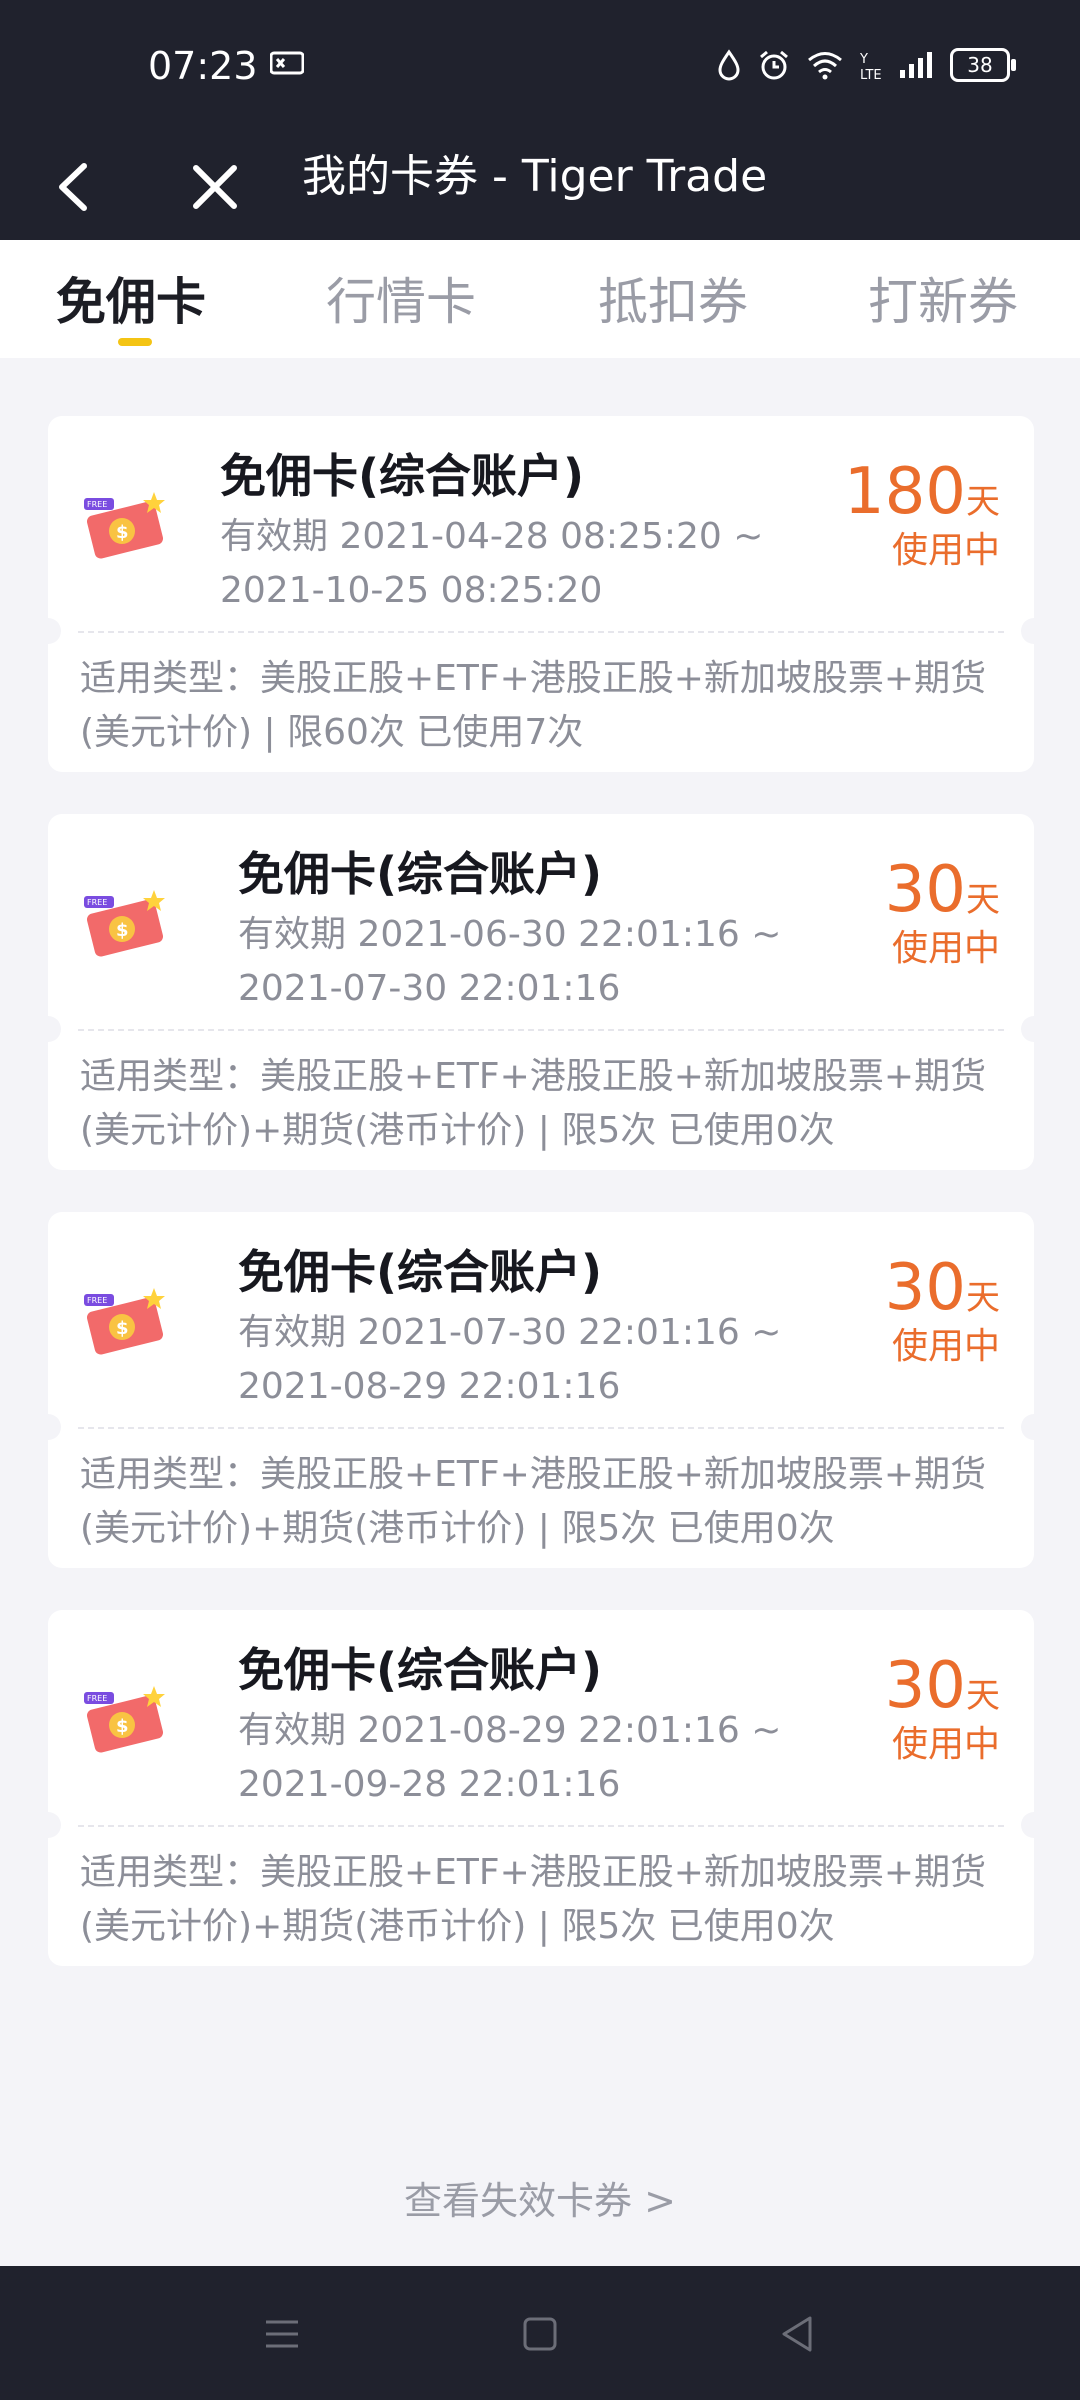 The image size is (1080, 2400). Describe the element at coordinates (825, 66) in the screenshot. I see `wifi-icon` at that location.